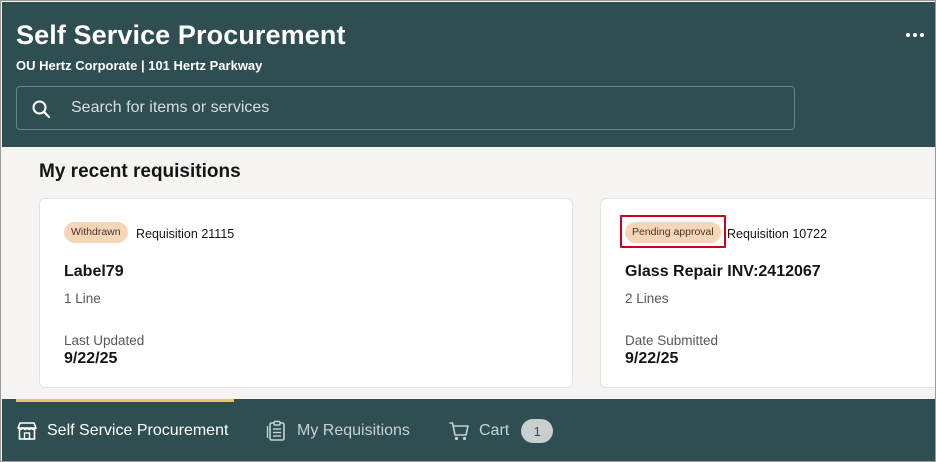 The width and height of the screenshot is (936, 462). I want to click on business-unit-location: OU Hertz Corporate | 101 Hertz Parkway, so click(139, 65).